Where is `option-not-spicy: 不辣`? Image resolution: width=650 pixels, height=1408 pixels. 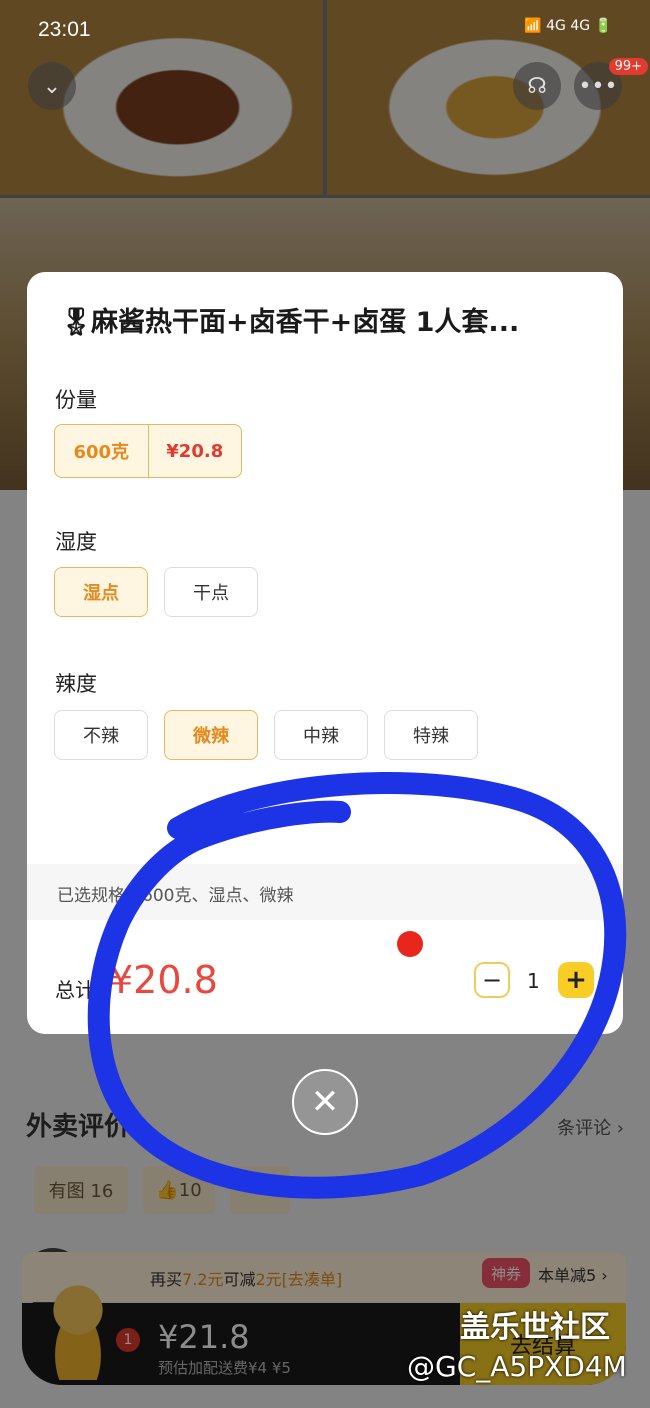
option-not-spicy: 不辣 is located at coordinates (101, 735).